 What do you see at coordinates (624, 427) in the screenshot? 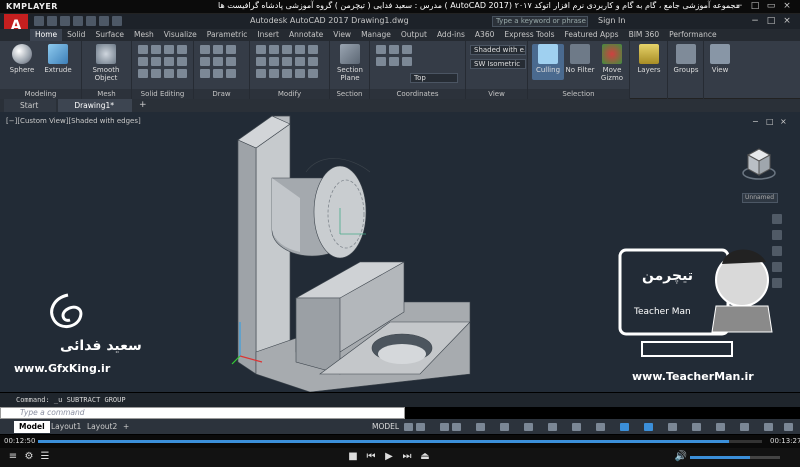
I see `3d-object-snap-icon` at bounding box center [624, 427].